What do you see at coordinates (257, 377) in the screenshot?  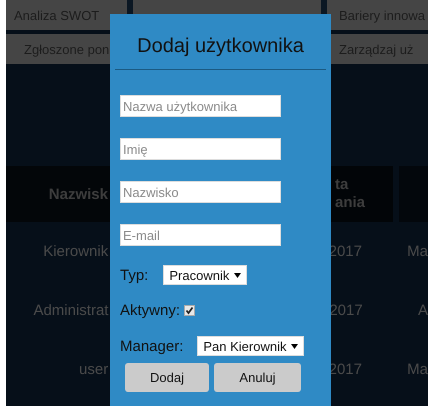 I see `cancel-button: Anuluj` at bounding box center [257, 377].